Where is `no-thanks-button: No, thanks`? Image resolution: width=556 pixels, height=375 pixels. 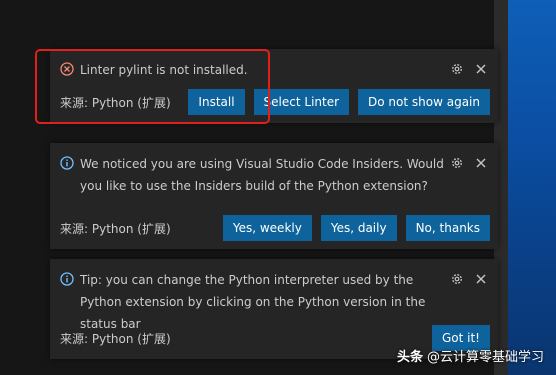 no-thanks-button: No, thanks is located at coordinates (447, 228).